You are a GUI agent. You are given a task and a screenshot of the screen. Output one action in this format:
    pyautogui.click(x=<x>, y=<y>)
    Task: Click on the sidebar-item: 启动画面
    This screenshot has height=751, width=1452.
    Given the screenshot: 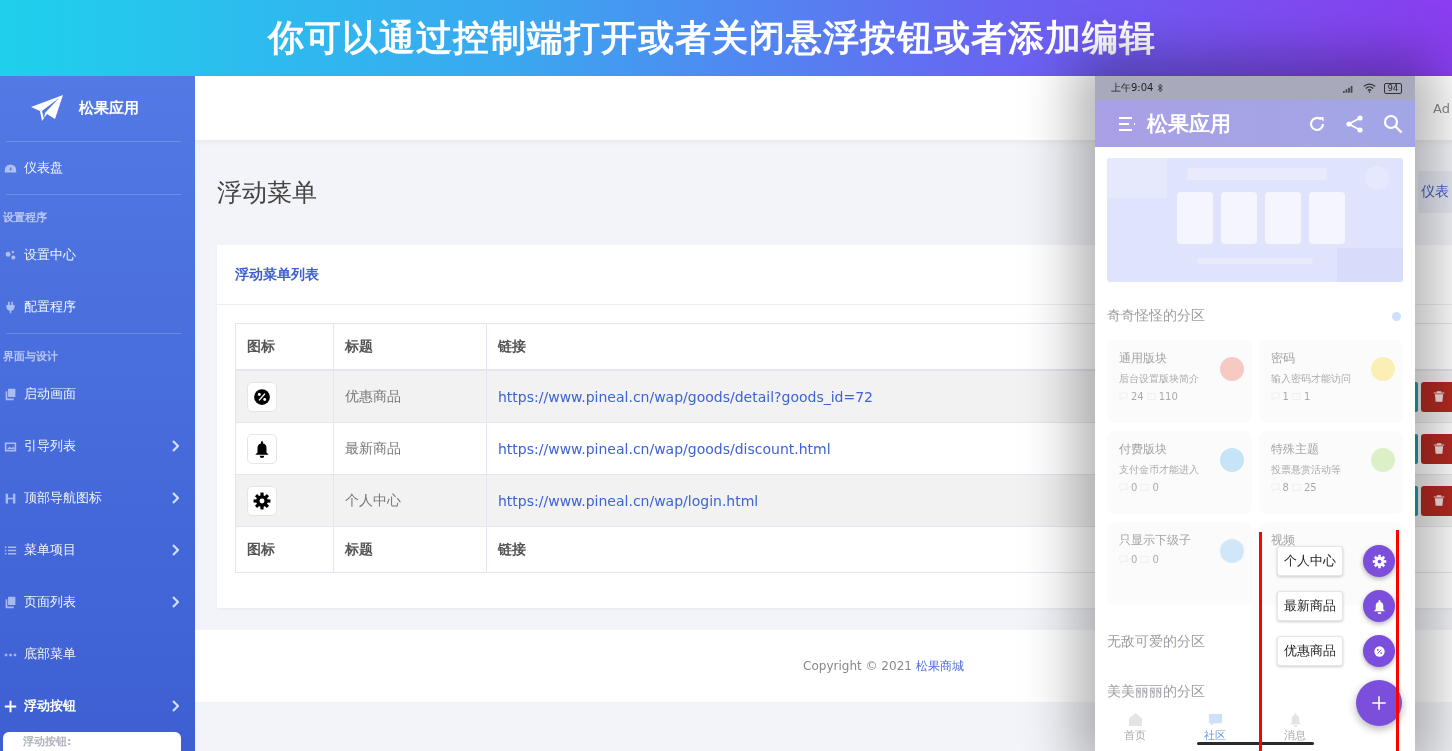 What is the action you would take?
    pyautogui.click(x=97, y=394)
    